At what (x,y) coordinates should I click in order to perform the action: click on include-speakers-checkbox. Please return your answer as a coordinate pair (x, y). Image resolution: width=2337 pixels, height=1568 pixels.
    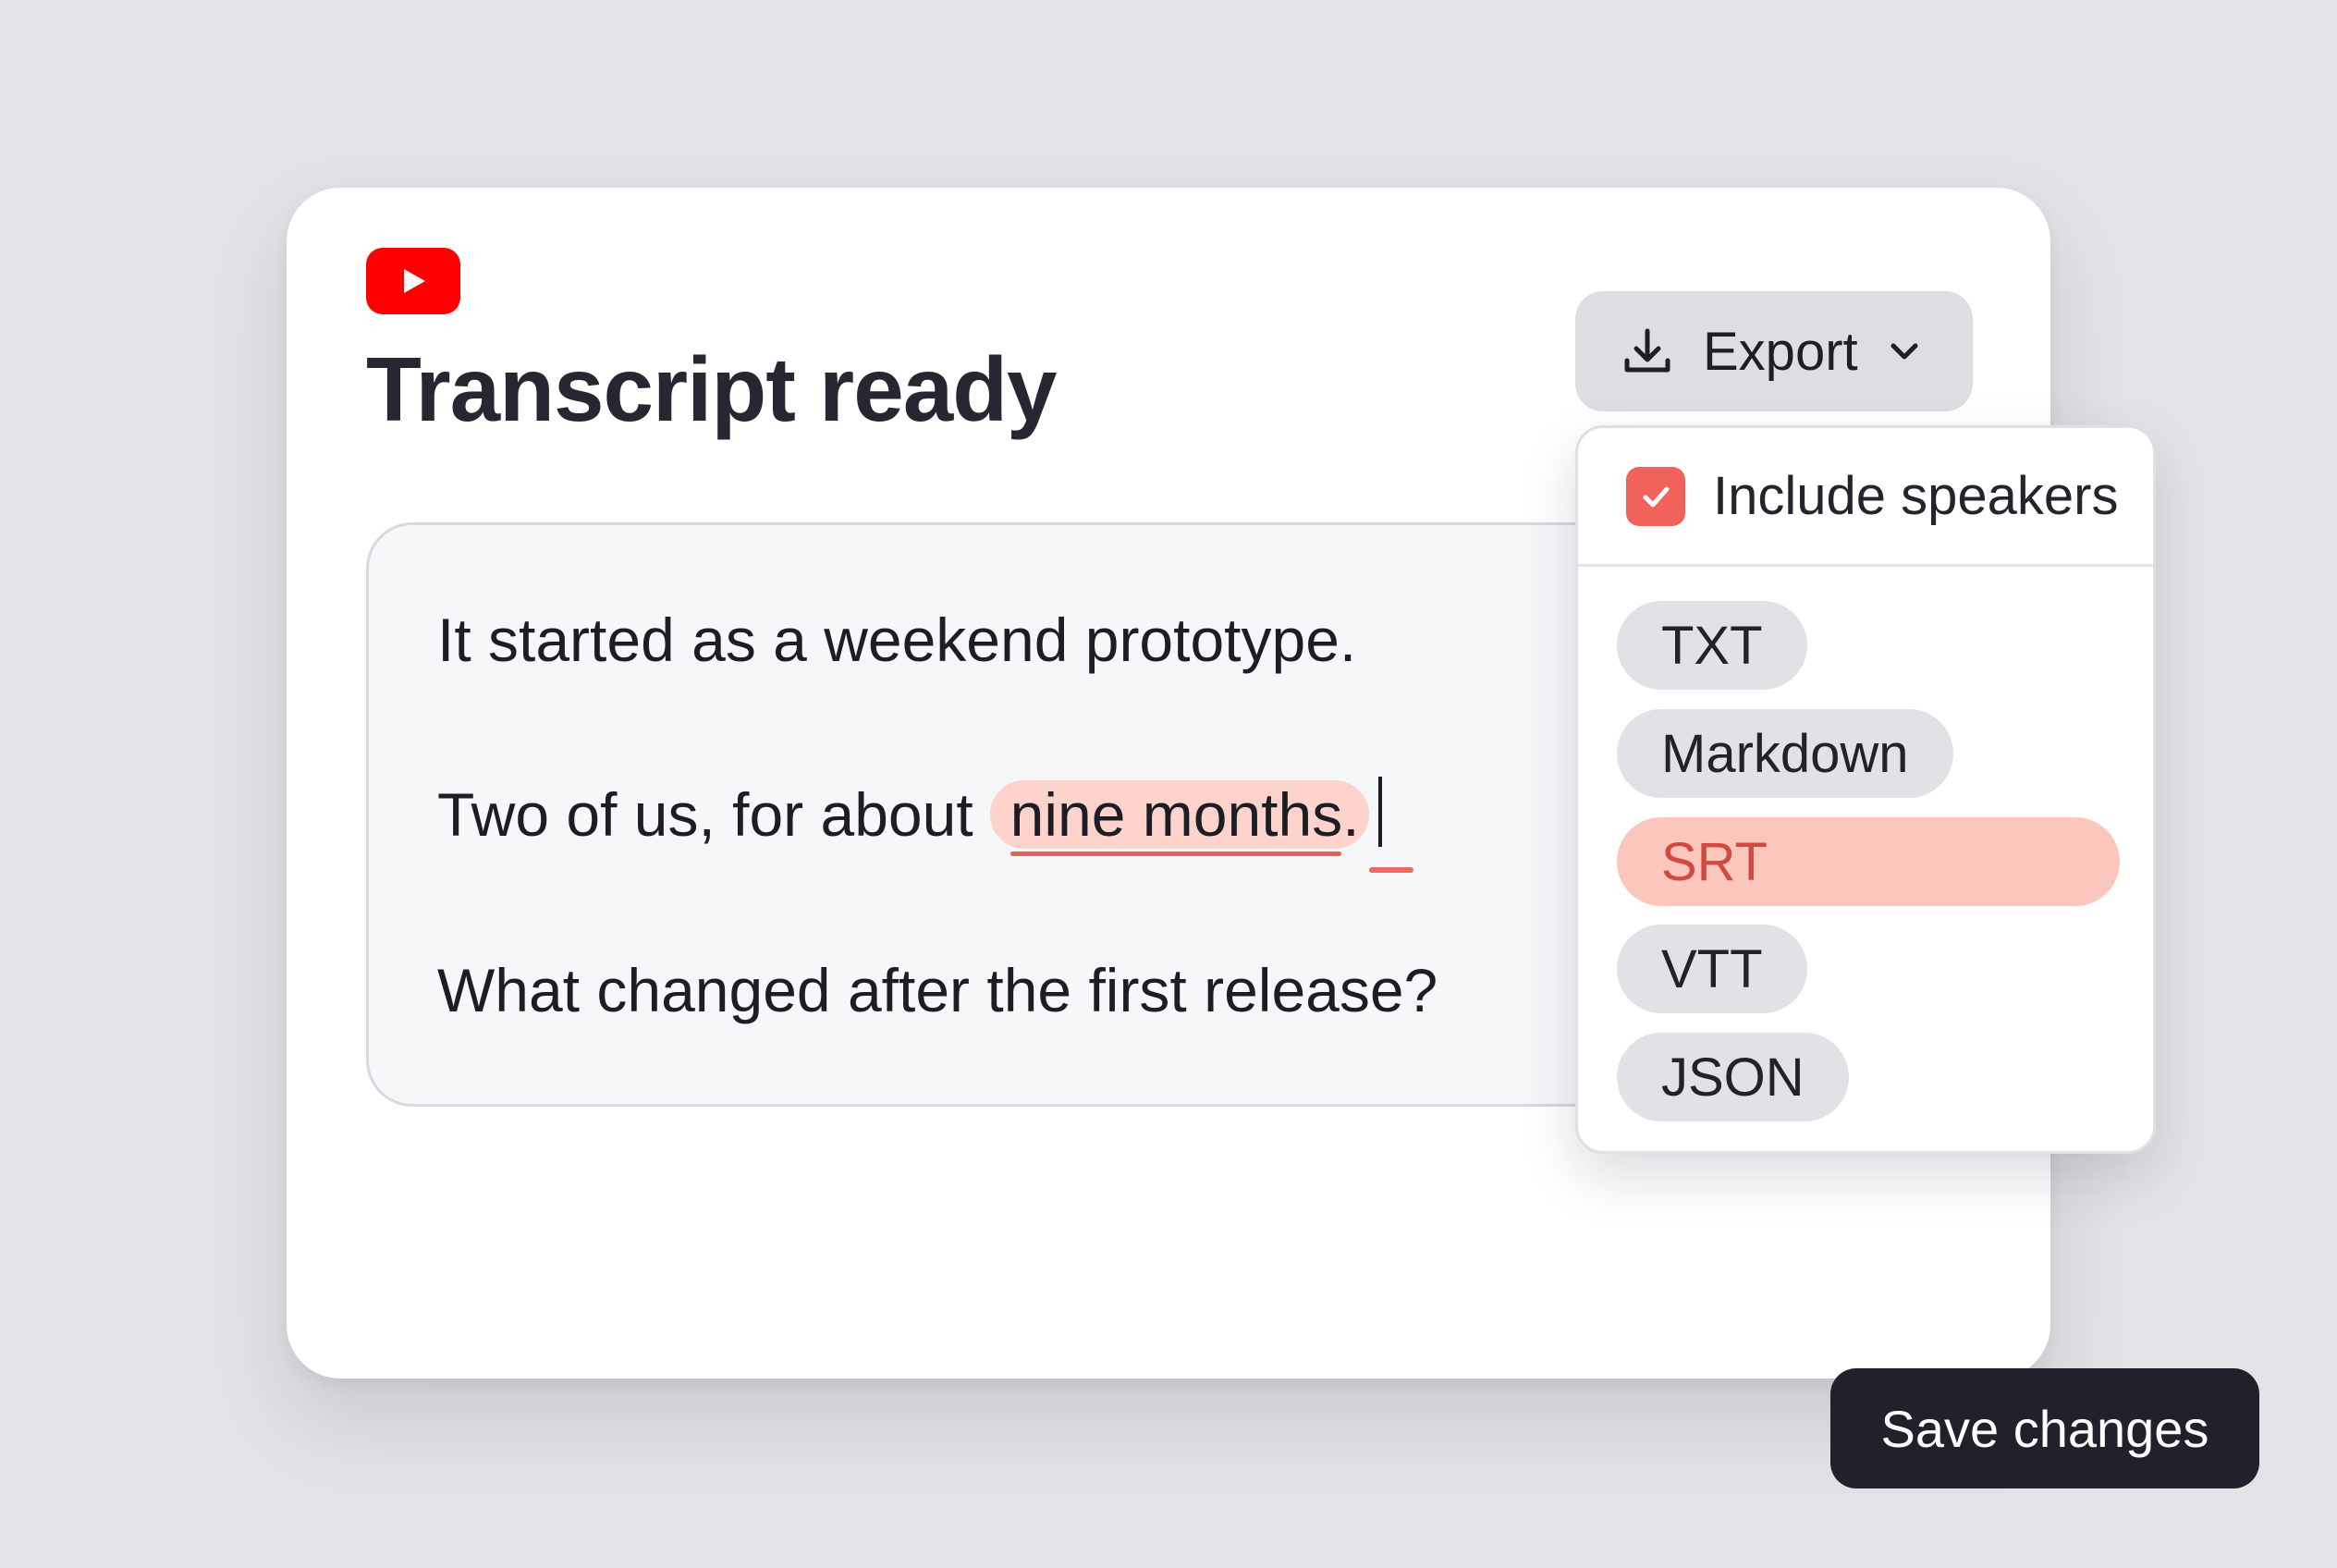
    Looking at the image, I should click on (1655, 496).